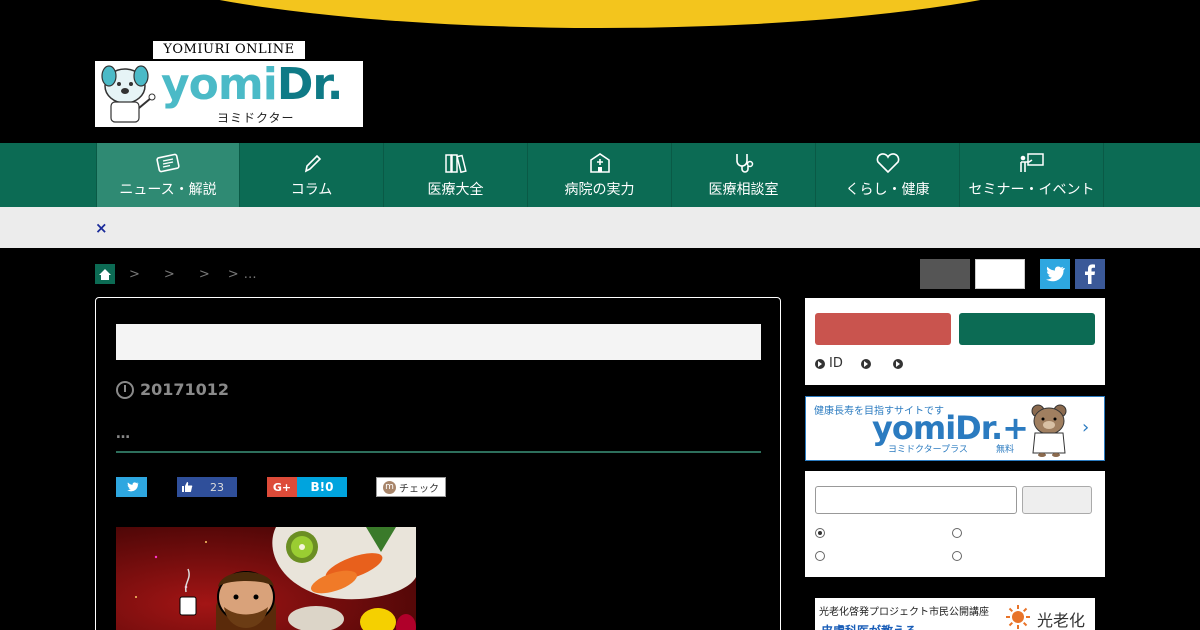  I want to click on article-hero-image, so click(266, 578).